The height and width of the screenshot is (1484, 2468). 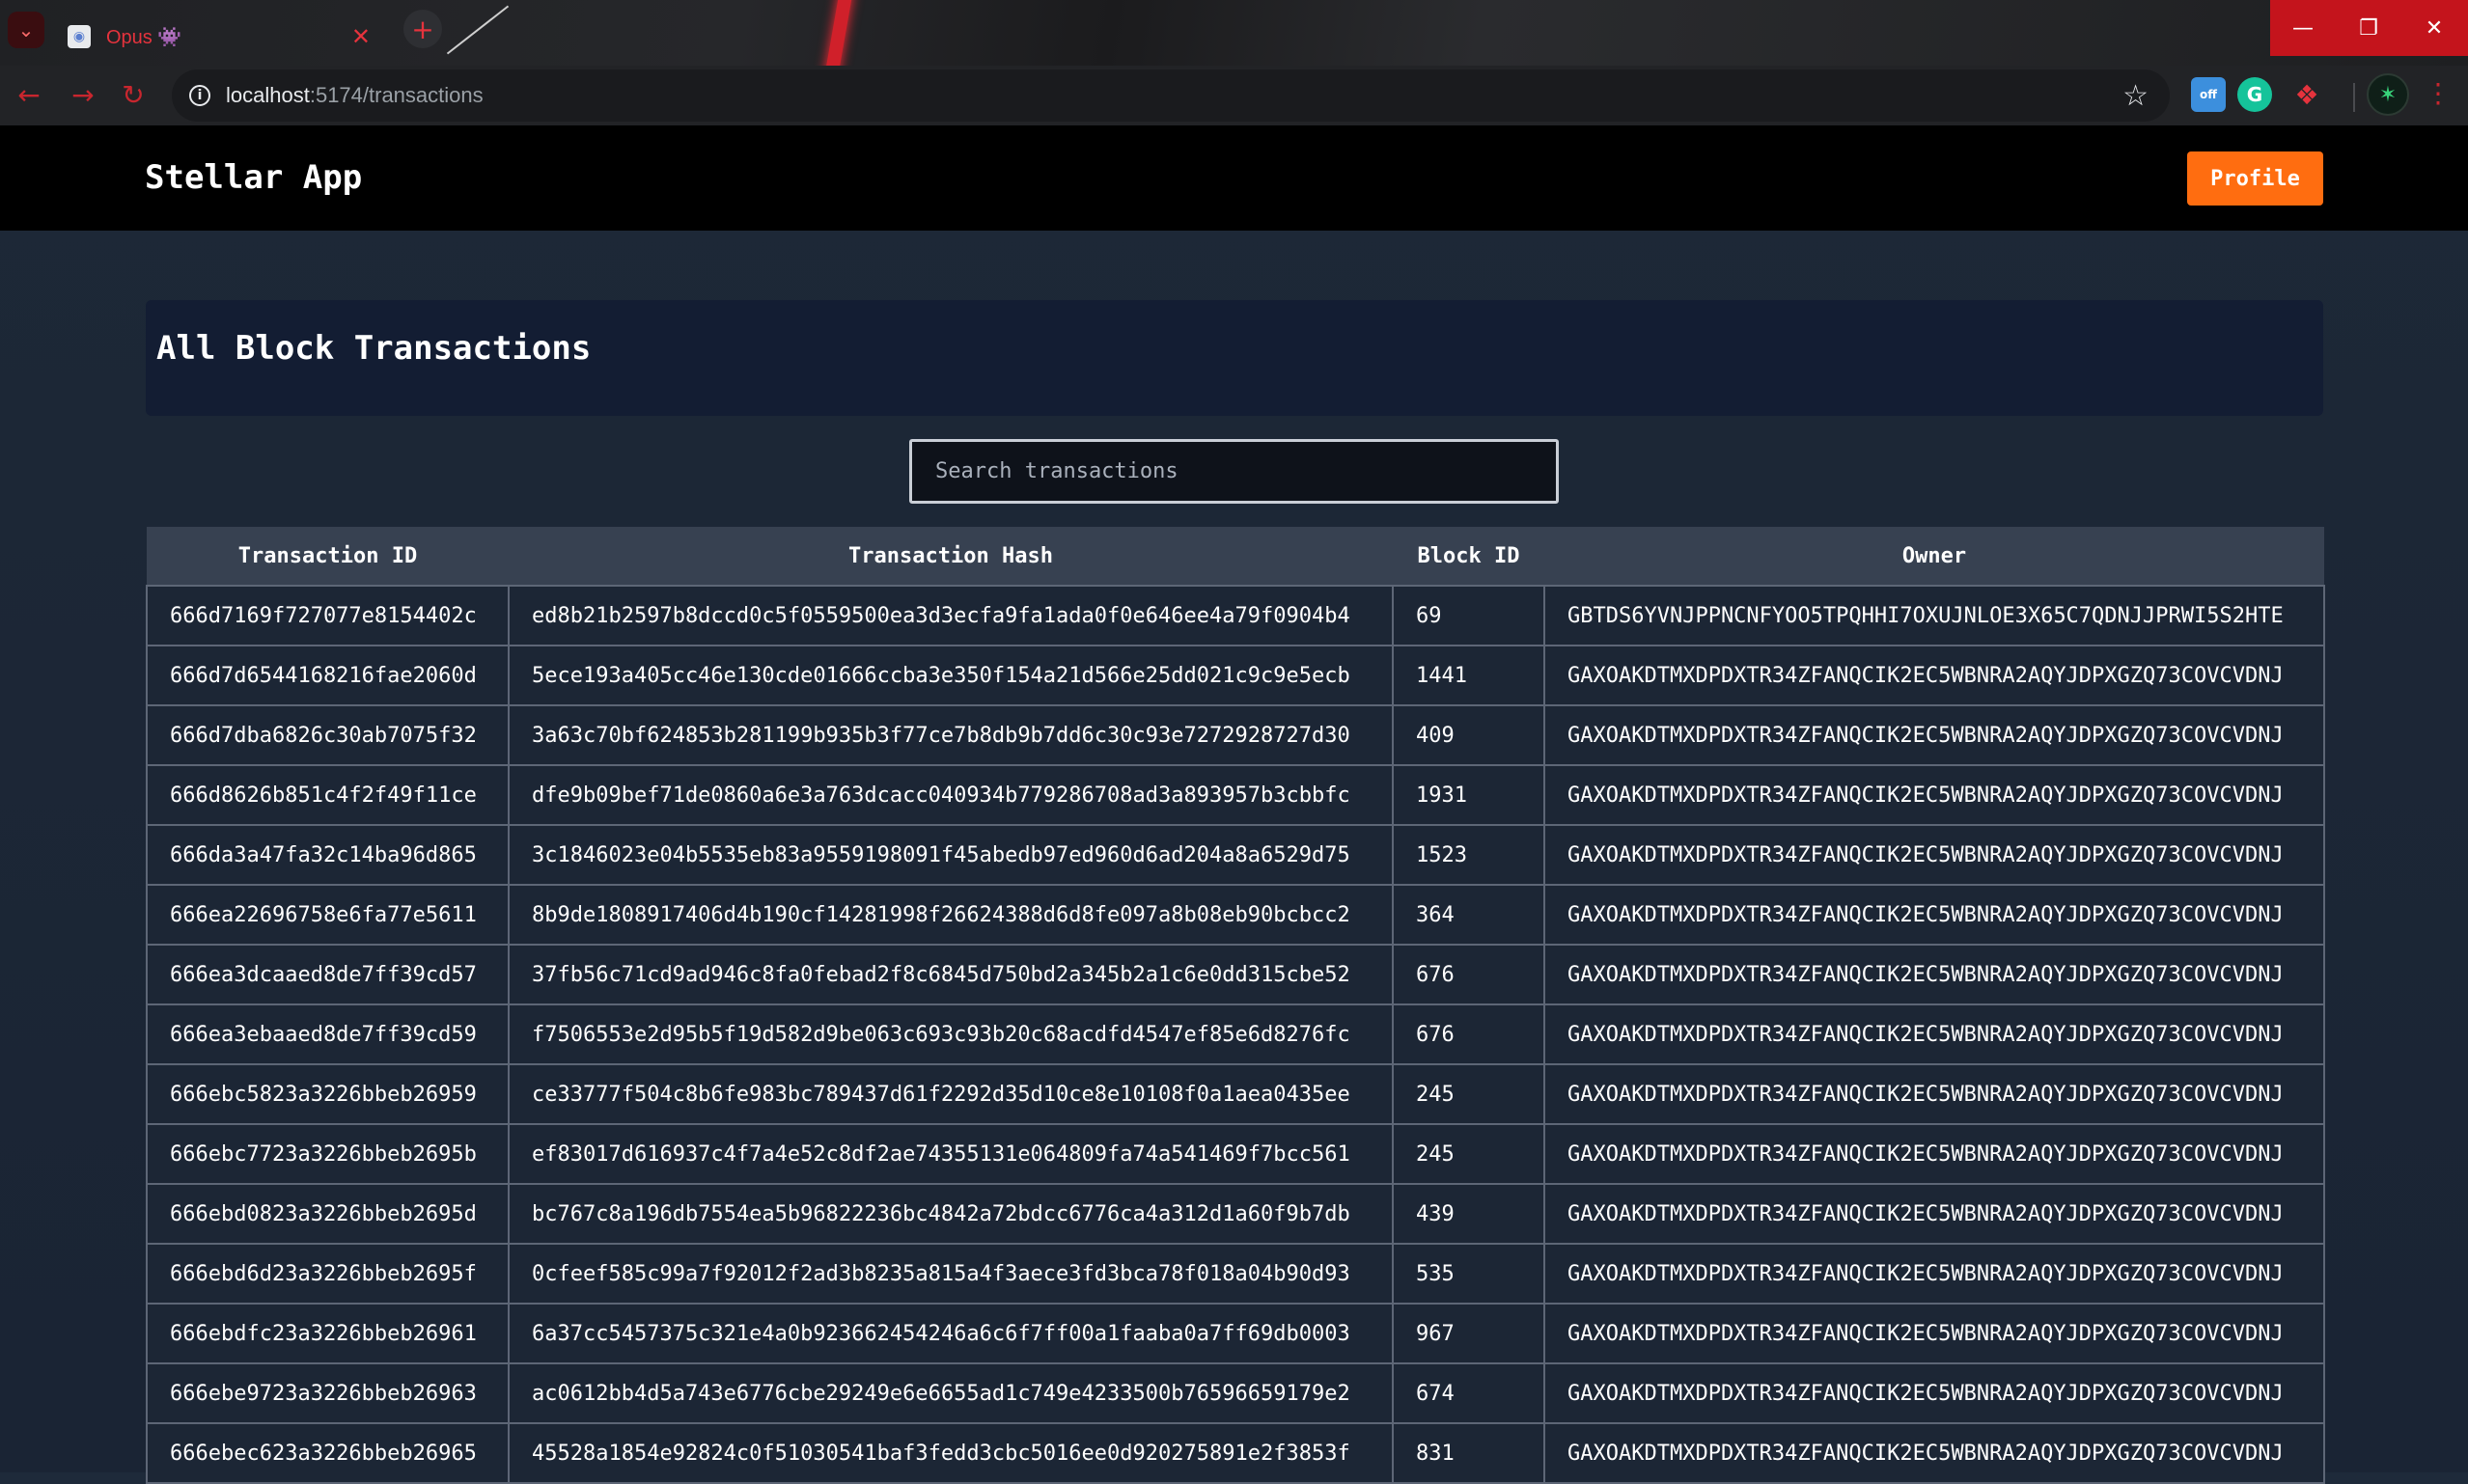 What do you see at coordinates (1234, 471) in the screenshot?
I see `search-input` at bounding box center [1234, 471].